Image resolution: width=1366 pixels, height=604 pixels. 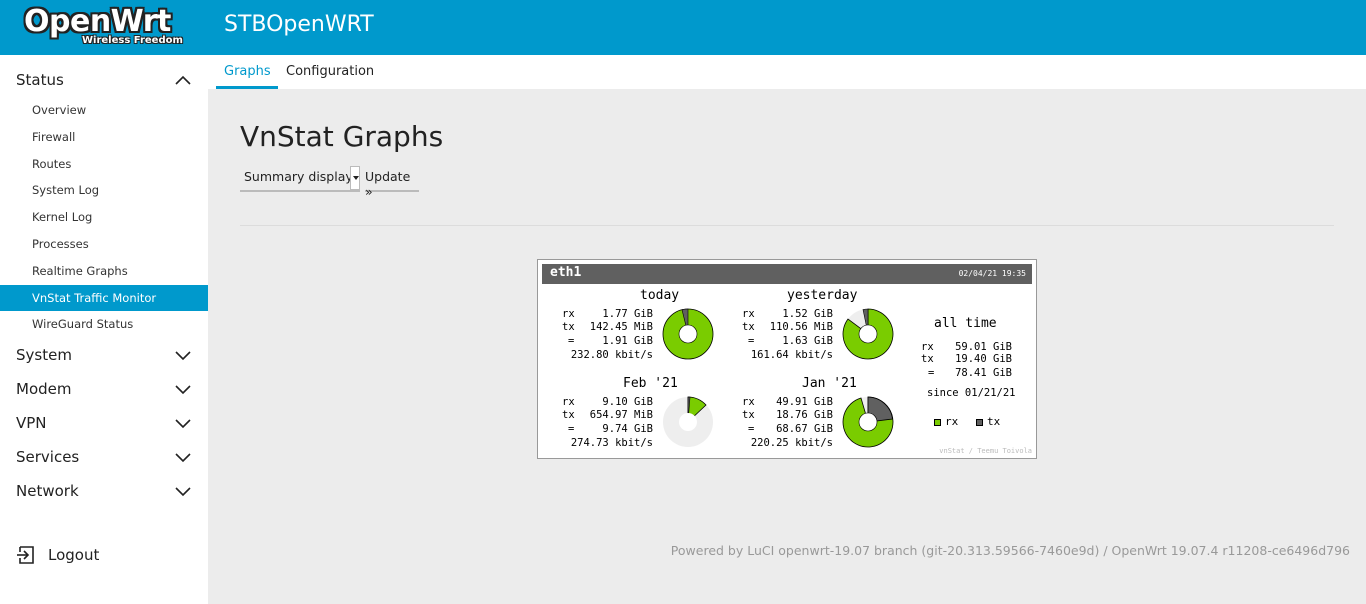 What do you see at coordinates (927, 347) in the screenshot?
I see `alltime-rx-label: rx` at bounding box center [927, 347].